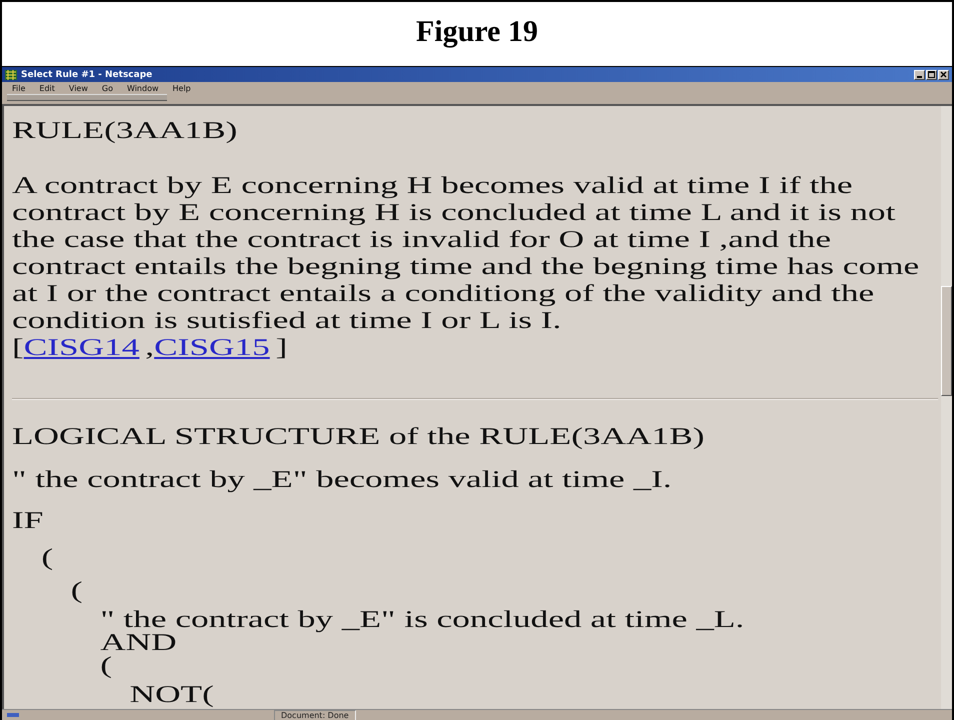 The image size is (954, 720). What do you see at coordinates (82, 348) in the screenshot?
I see `reference-link: CISG14` at bounding box center [82, 348].